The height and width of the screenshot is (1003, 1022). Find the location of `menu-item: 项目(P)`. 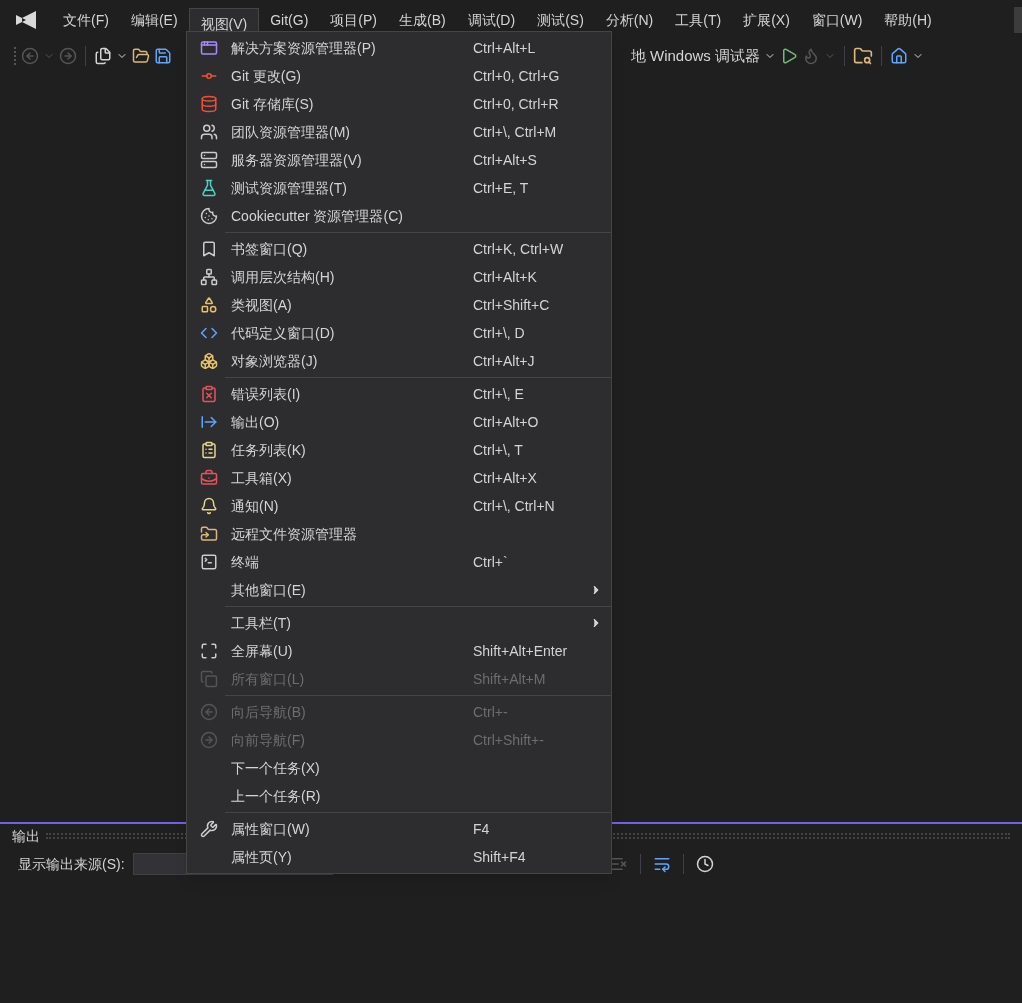

menu-item: 项目(P) is located at coordinates (353, 20).